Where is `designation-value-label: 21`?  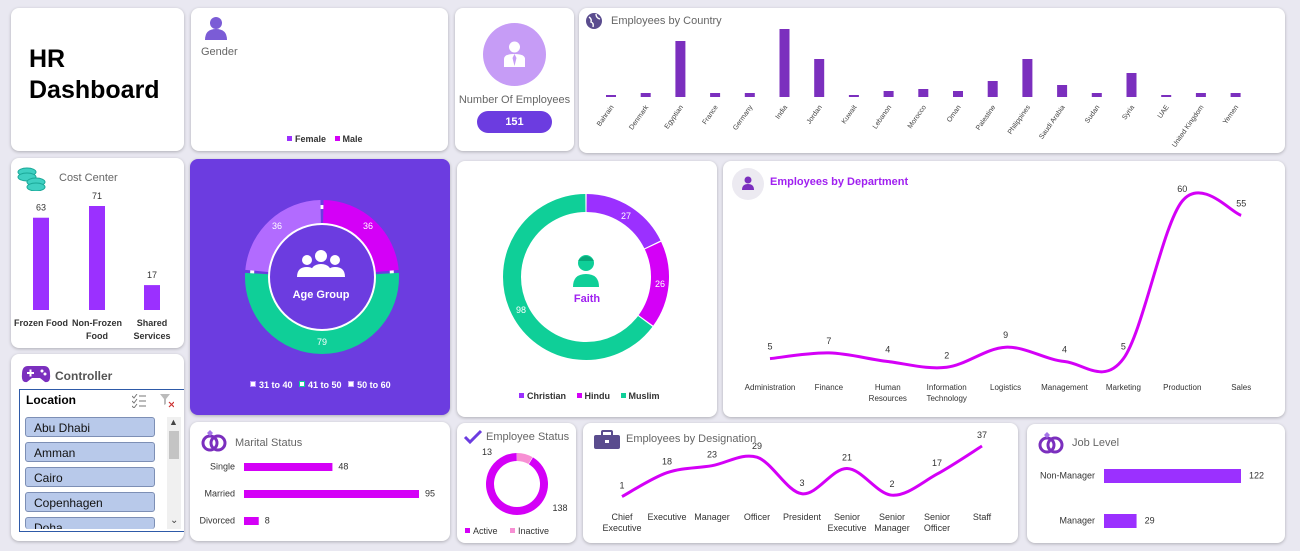 designation-value-label: 21 is located at coordinates (847, 457).